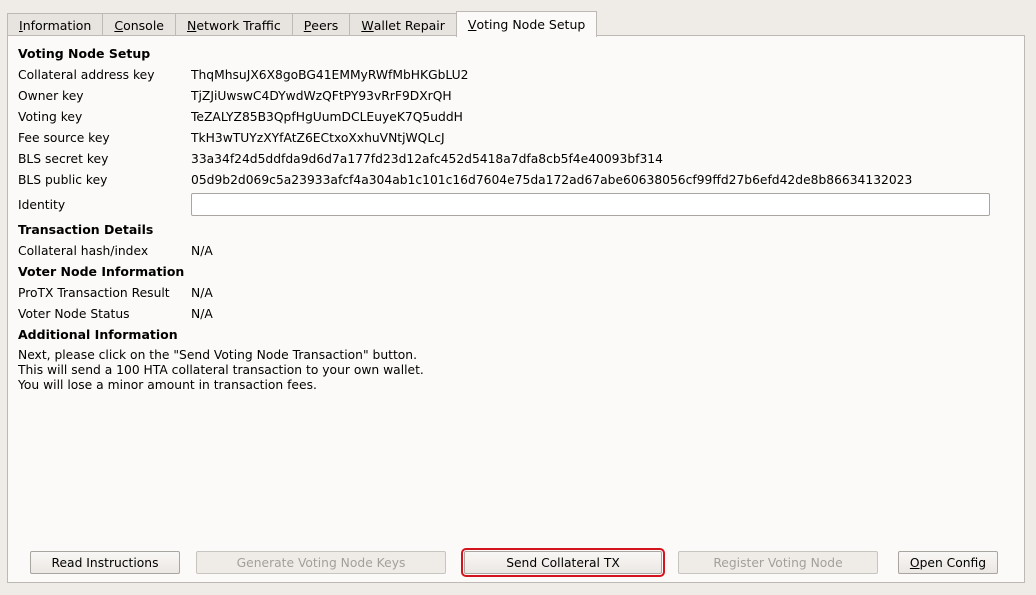  What do you see at coordinates (143, 25) in the screenshot?
I see `tab-label: onsole` at bounding box center [143, 25].